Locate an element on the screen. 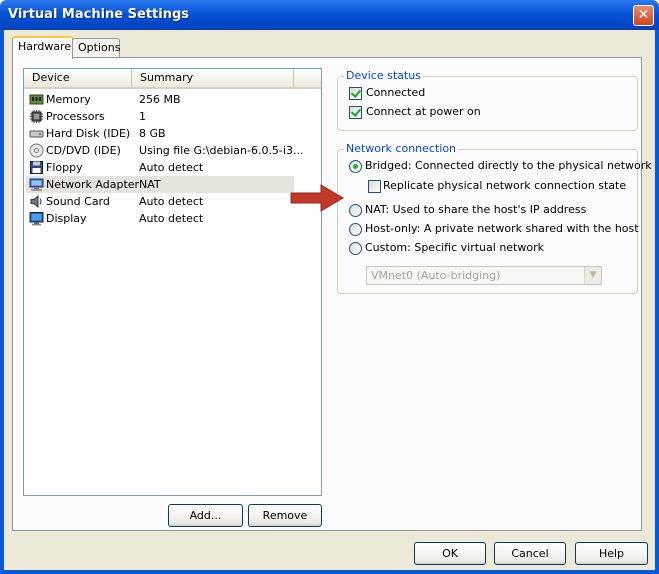  device-status-title: Device status is located at coordinates (383, 75).